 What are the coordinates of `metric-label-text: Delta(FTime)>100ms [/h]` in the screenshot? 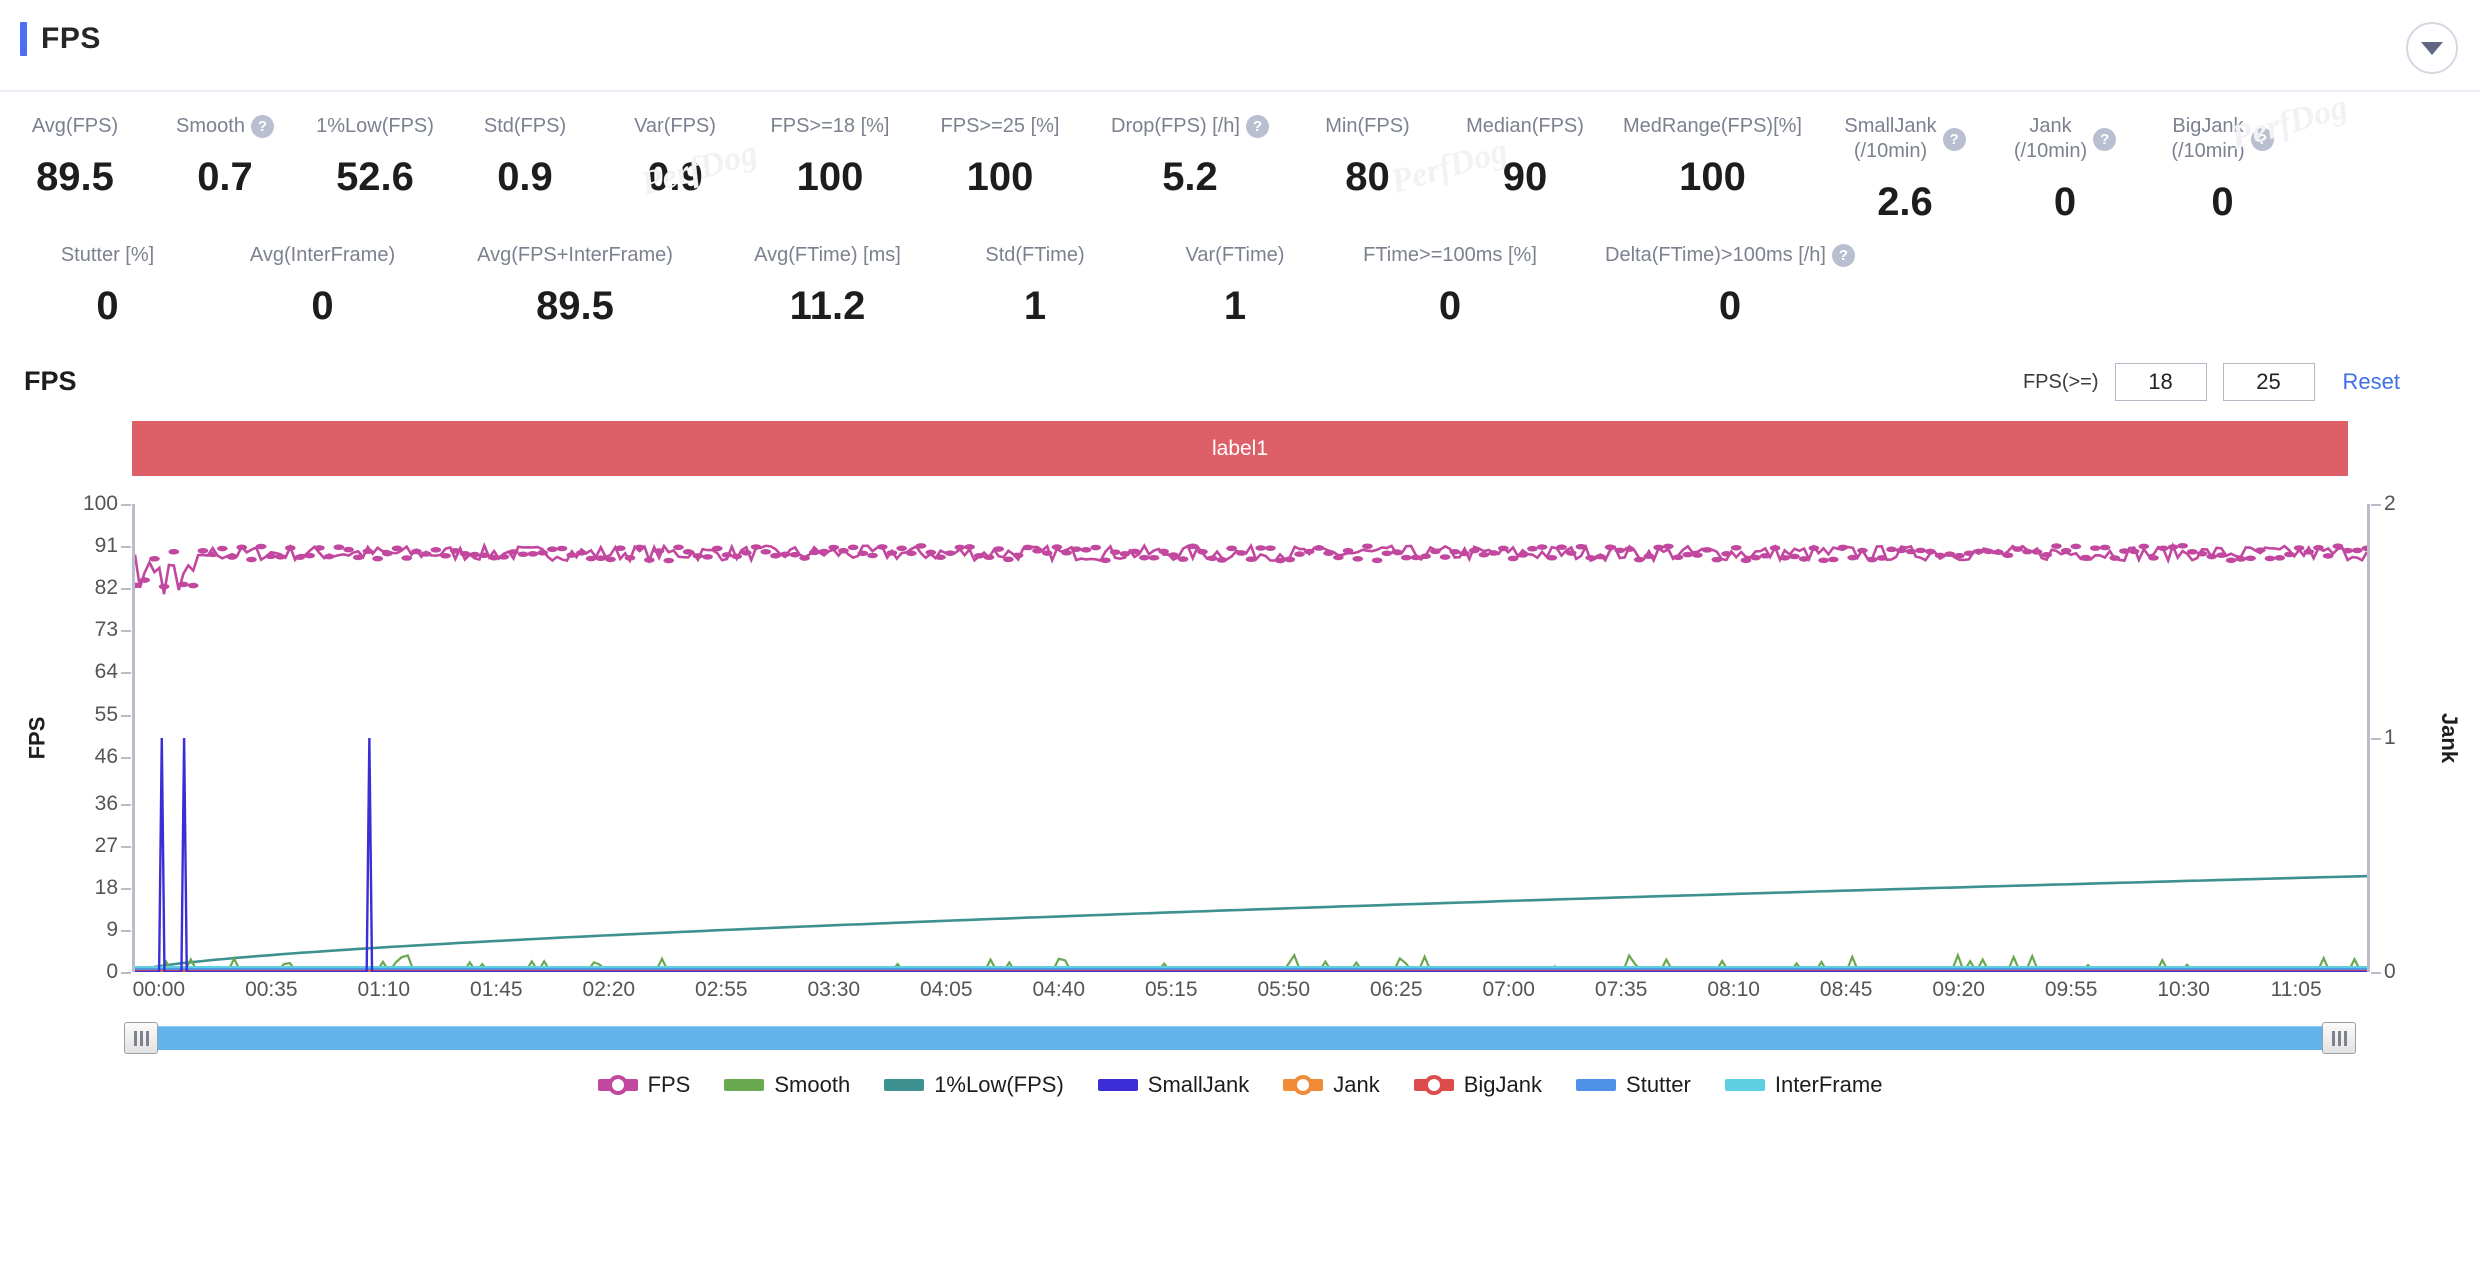 It's located at (1715, 255).